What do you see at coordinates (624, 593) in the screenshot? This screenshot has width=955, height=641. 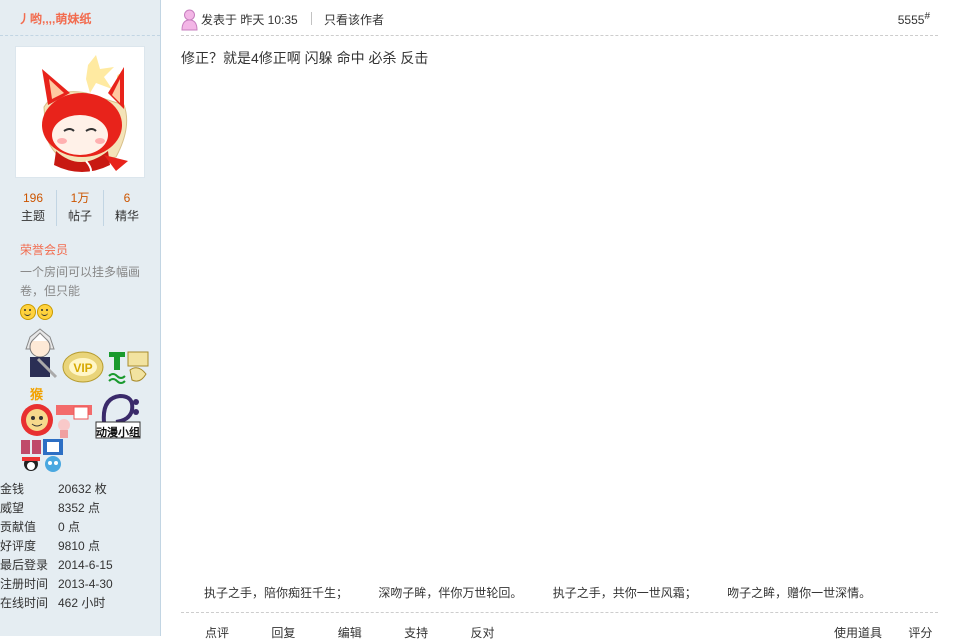 I see `signature-line: 执子之手，共你一世风霜；` at bounding box center [624, 593].